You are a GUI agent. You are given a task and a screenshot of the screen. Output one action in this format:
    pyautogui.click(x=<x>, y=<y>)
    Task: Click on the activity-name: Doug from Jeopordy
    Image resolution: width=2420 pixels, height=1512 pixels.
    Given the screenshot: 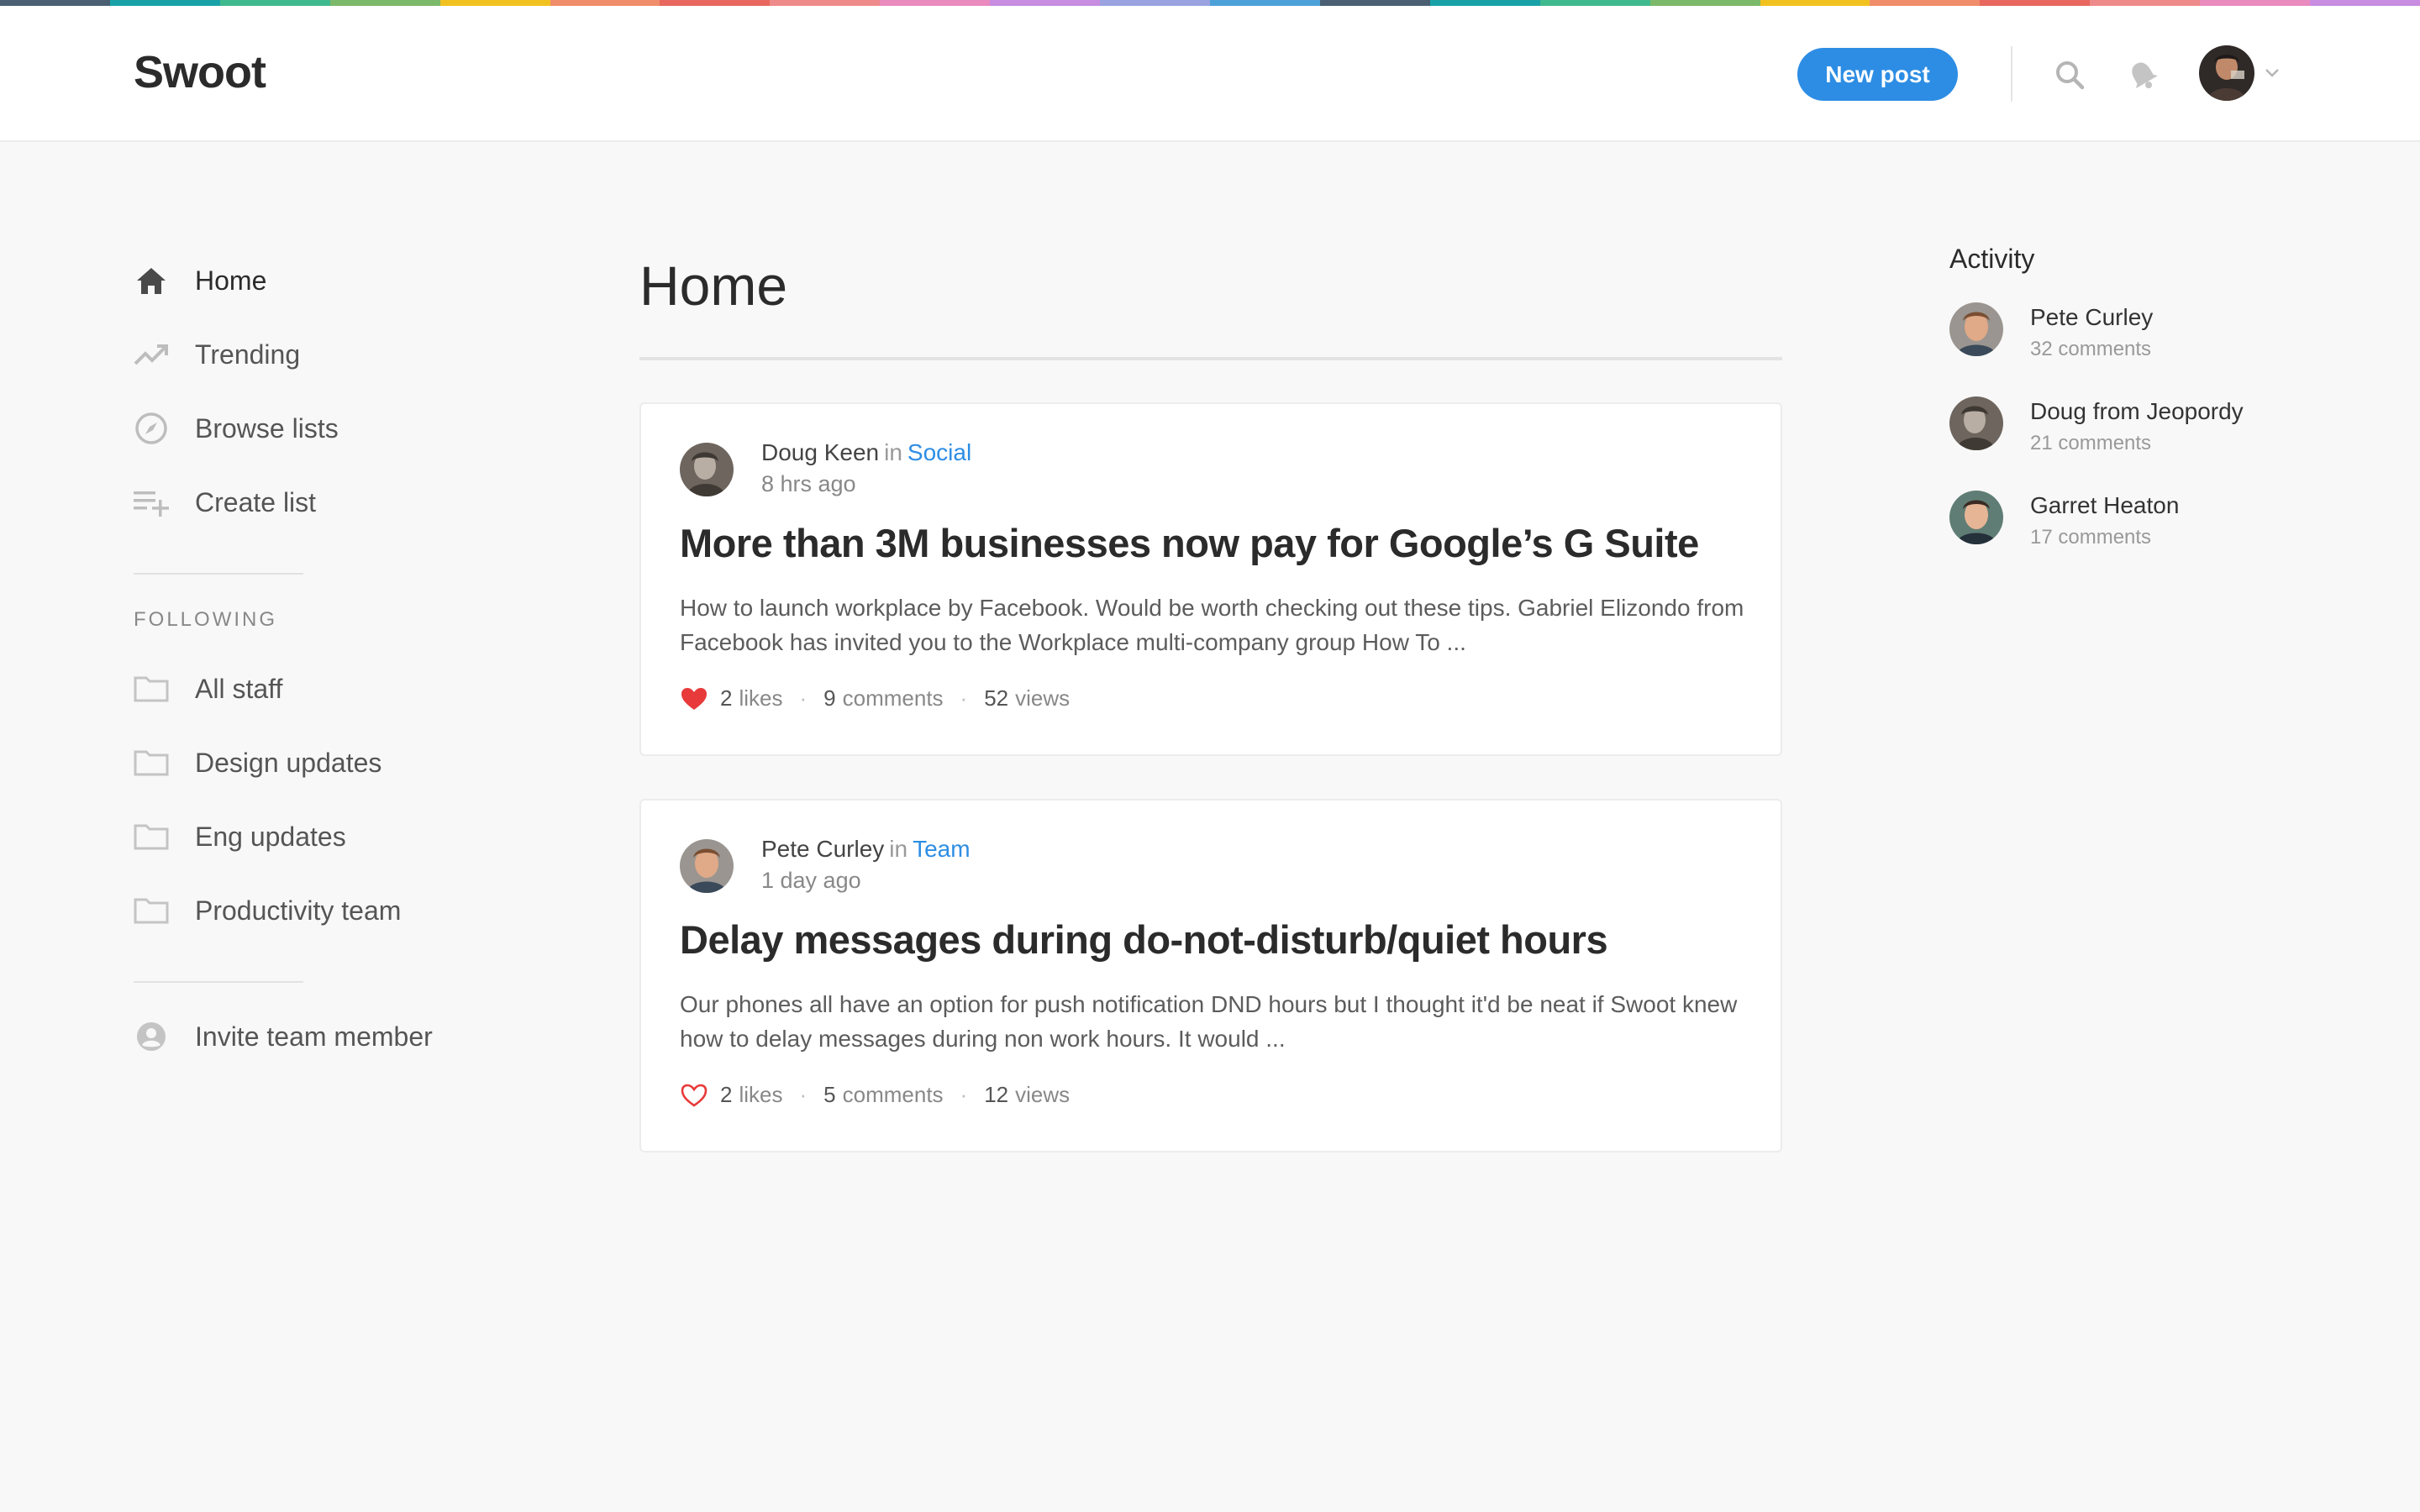 What is the action you would take?
    pyautogui.click(x=2137, y=411)
    